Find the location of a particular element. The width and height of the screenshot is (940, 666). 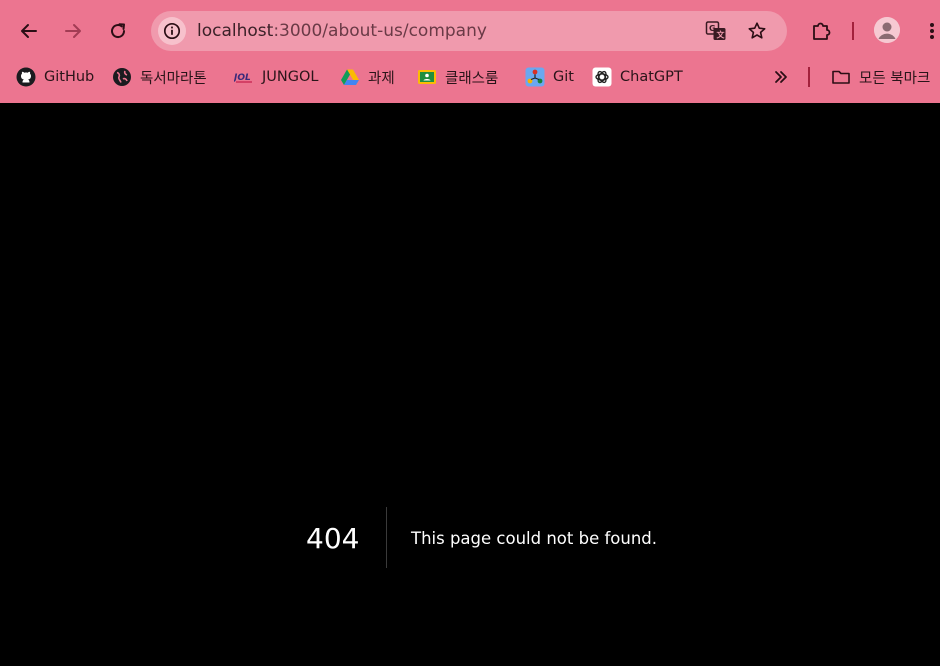

chatgpt-icon is located at coordinates (602, 77).